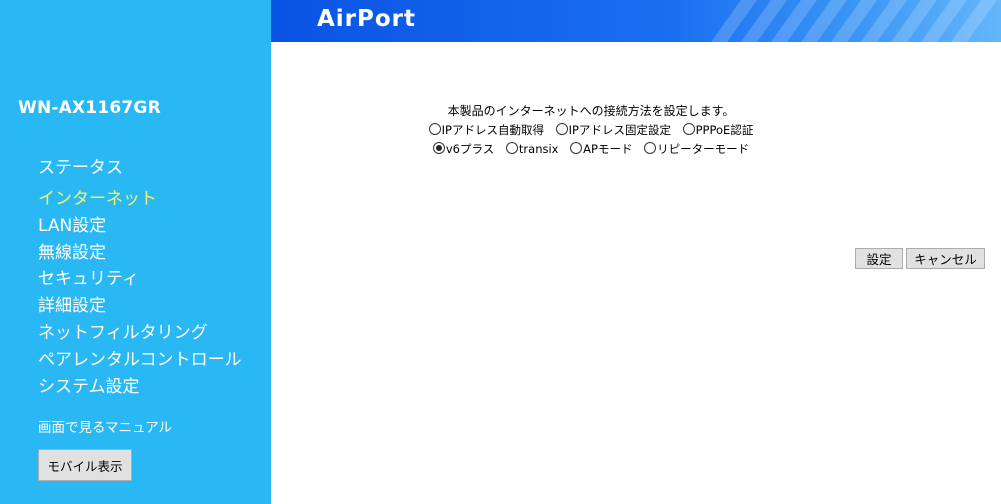 This screenshot has height=504, width=1001. Describe the element at coordinates (140, 170) in the screenshot. I see `sidebar-item-status: ステータス` at that location.